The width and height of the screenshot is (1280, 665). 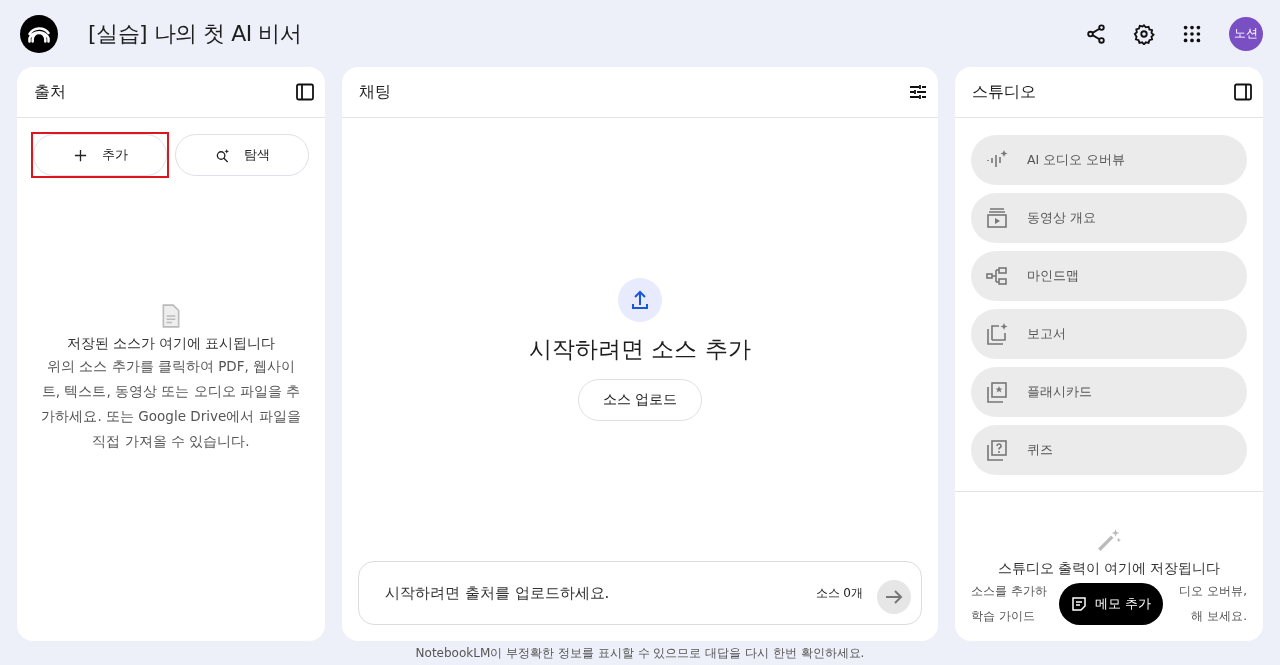 What do you see at coordinates (997, 334) in the screenshot?
I see `document-sparkle-icon` at bounding box center [997, 334].